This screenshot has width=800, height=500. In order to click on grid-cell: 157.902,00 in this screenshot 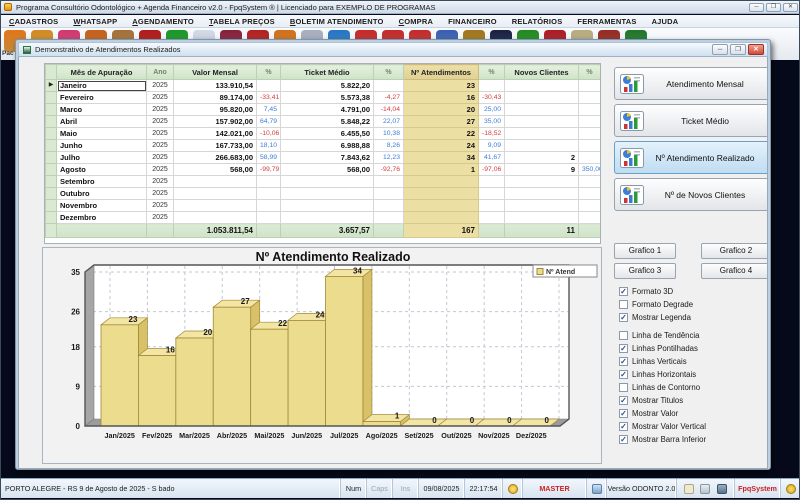, I will do `click(215, 121)`.